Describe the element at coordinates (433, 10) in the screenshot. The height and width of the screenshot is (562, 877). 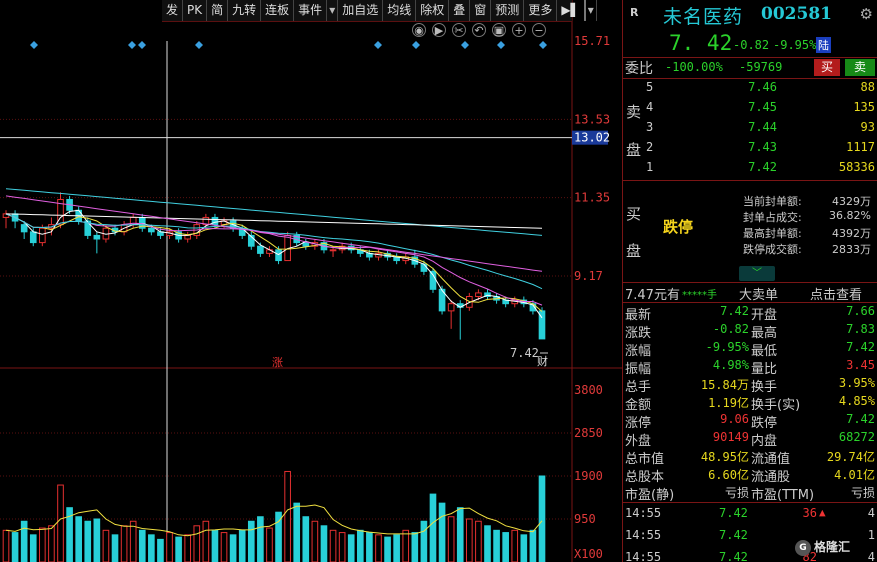
I see `toolbar-item-9: 除权` at that location.